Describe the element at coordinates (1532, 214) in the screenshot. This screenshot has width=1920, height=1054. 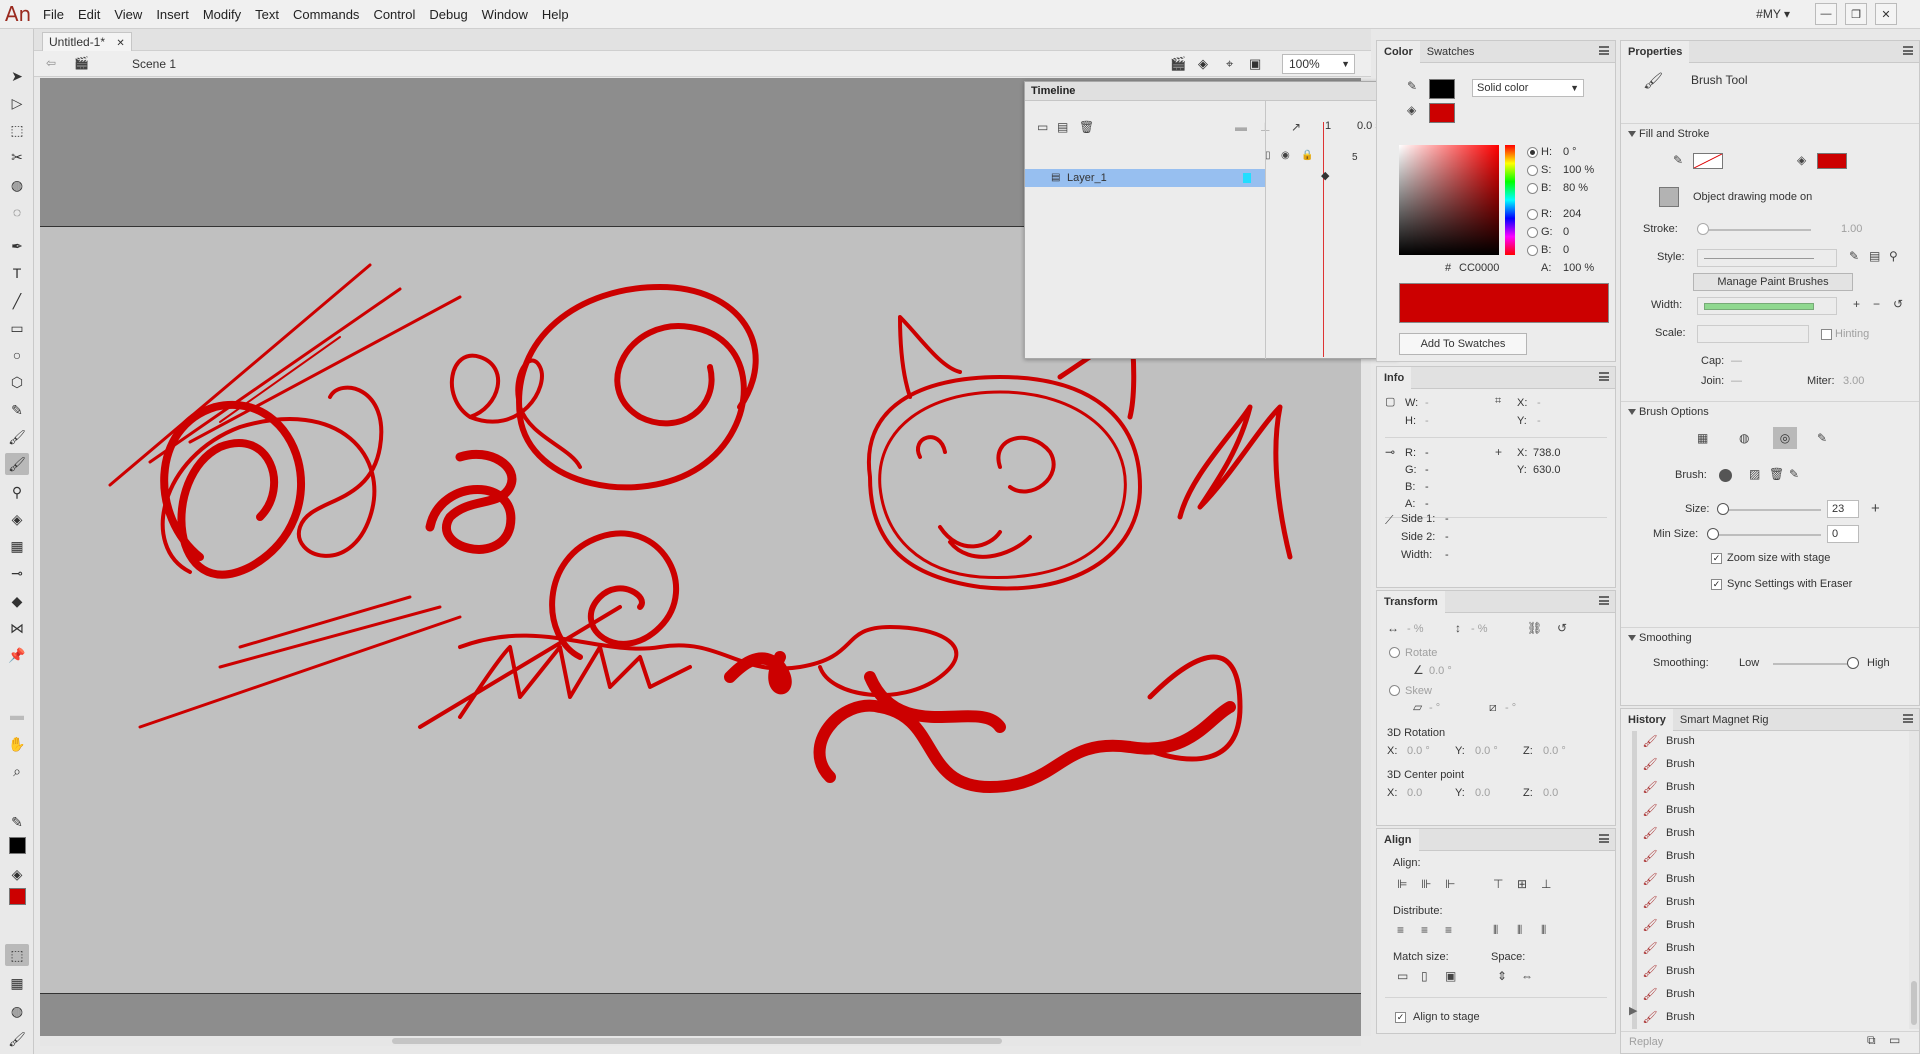
I see `radio-r` at that location.